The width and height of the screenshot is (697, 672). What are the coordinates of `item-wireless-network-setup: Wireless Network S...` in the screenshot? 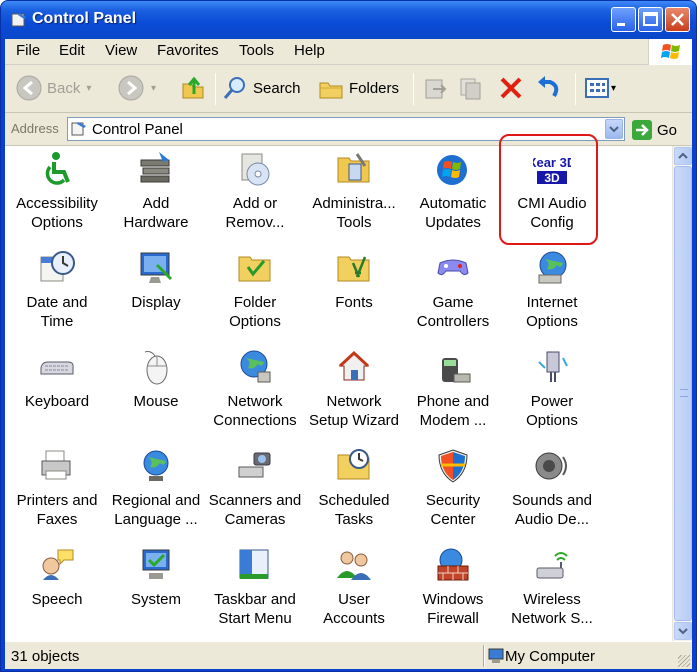 It's located at (552, 590).